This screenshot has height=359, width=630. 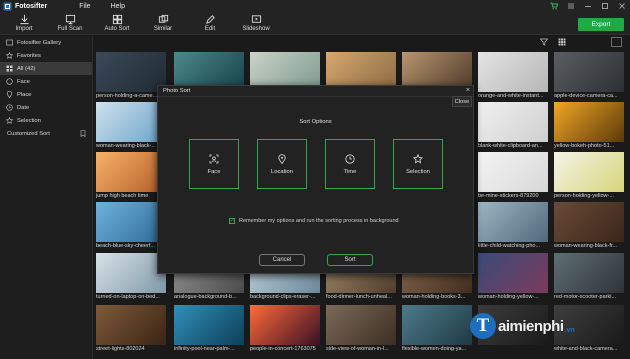 I want to click on app-name: Fotosifter, so click(x=31, y=6).